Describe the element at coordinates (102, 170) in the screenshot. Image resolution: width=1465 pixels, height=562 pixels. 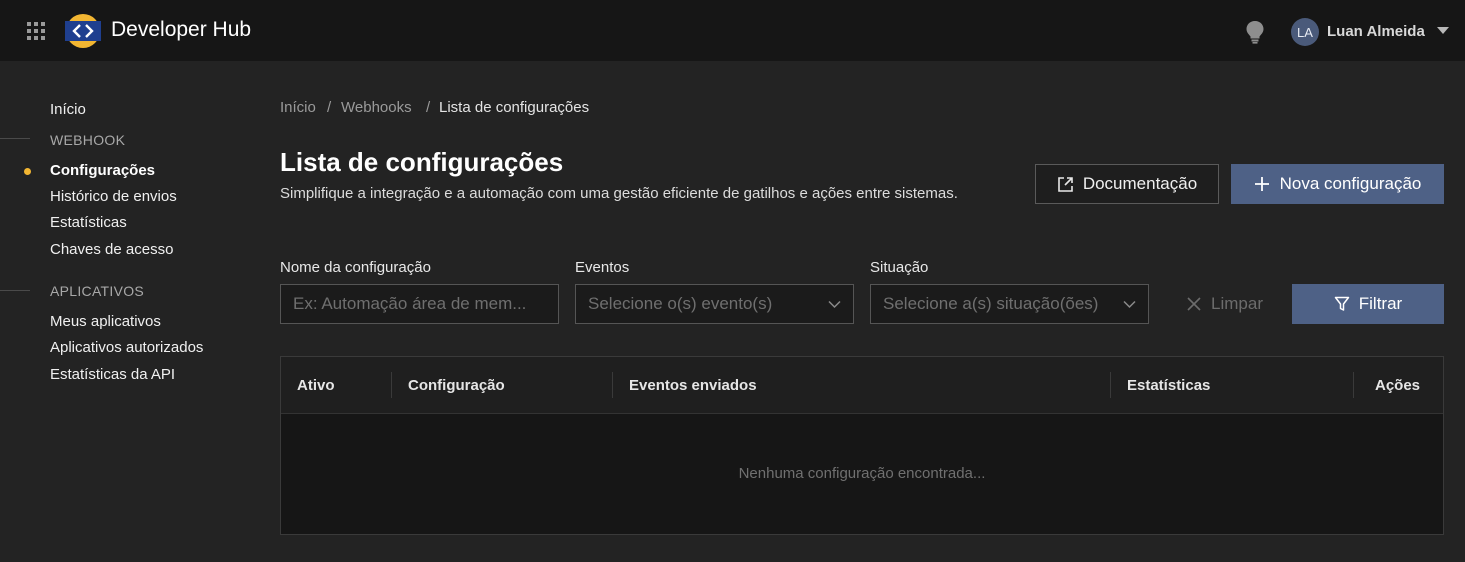
I see `sidebar-item-configuracoes: Configurações` at that location.